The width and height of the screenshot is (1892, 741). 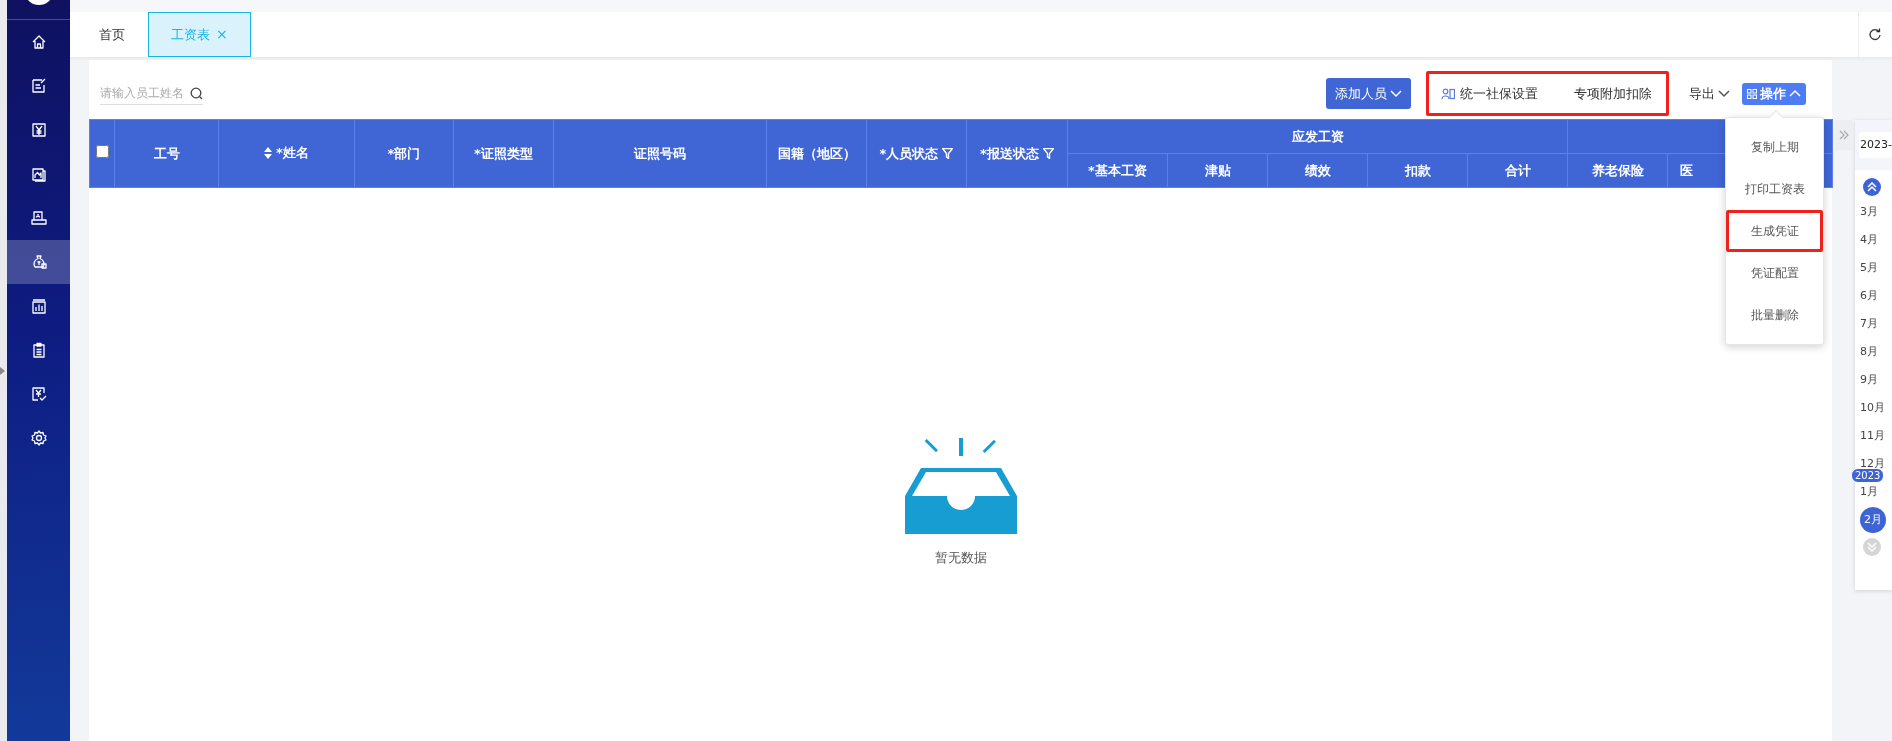 I want to click on column-header: 合计, so click(x=1517, y=170).